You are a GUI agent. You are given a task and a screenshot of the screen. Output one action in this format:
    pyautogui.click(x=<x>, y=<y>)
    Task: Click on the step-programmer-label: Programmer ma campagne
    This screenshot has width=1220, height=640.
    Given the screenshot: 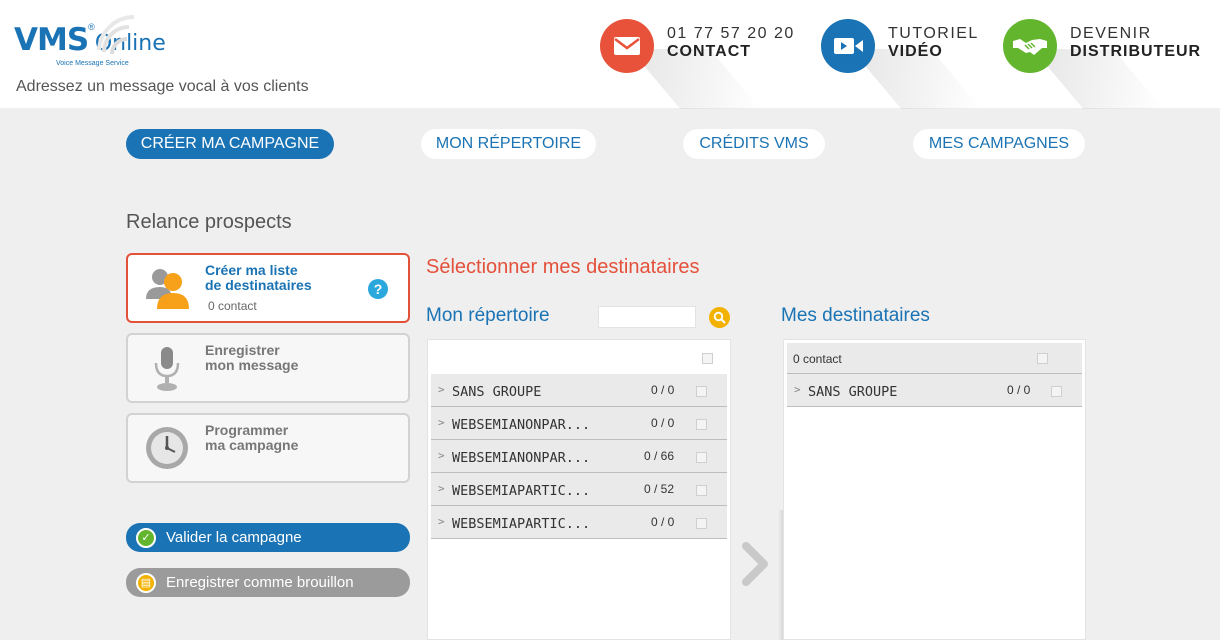 What is the action you would take?
    pyautogui.click(x=280, y=438)
    